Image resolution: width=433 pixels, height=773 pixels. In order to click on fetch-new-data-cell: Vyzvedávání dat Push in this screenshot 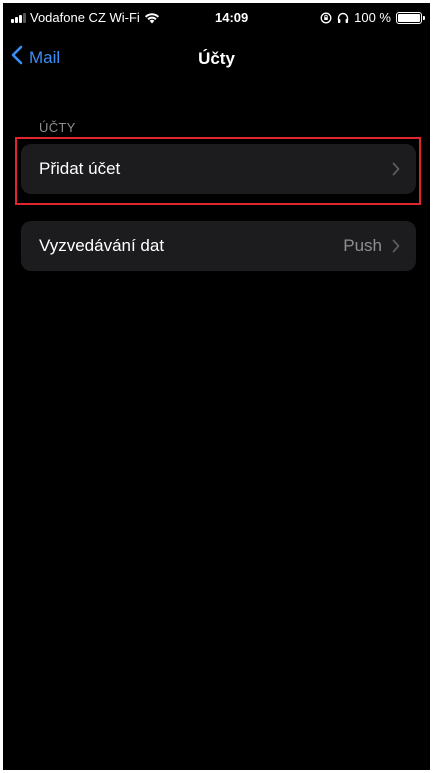, I will do `click(218, 246)`.